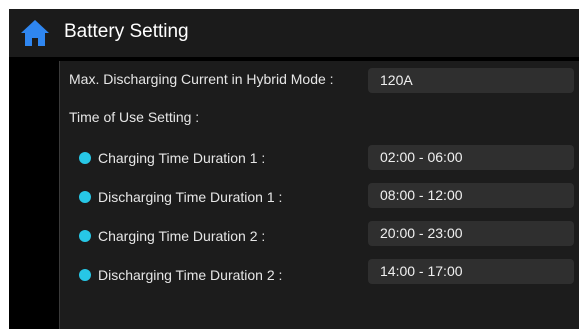  I want to click on time-of-use-label: Time of Use Setting :, so click(134, 117).